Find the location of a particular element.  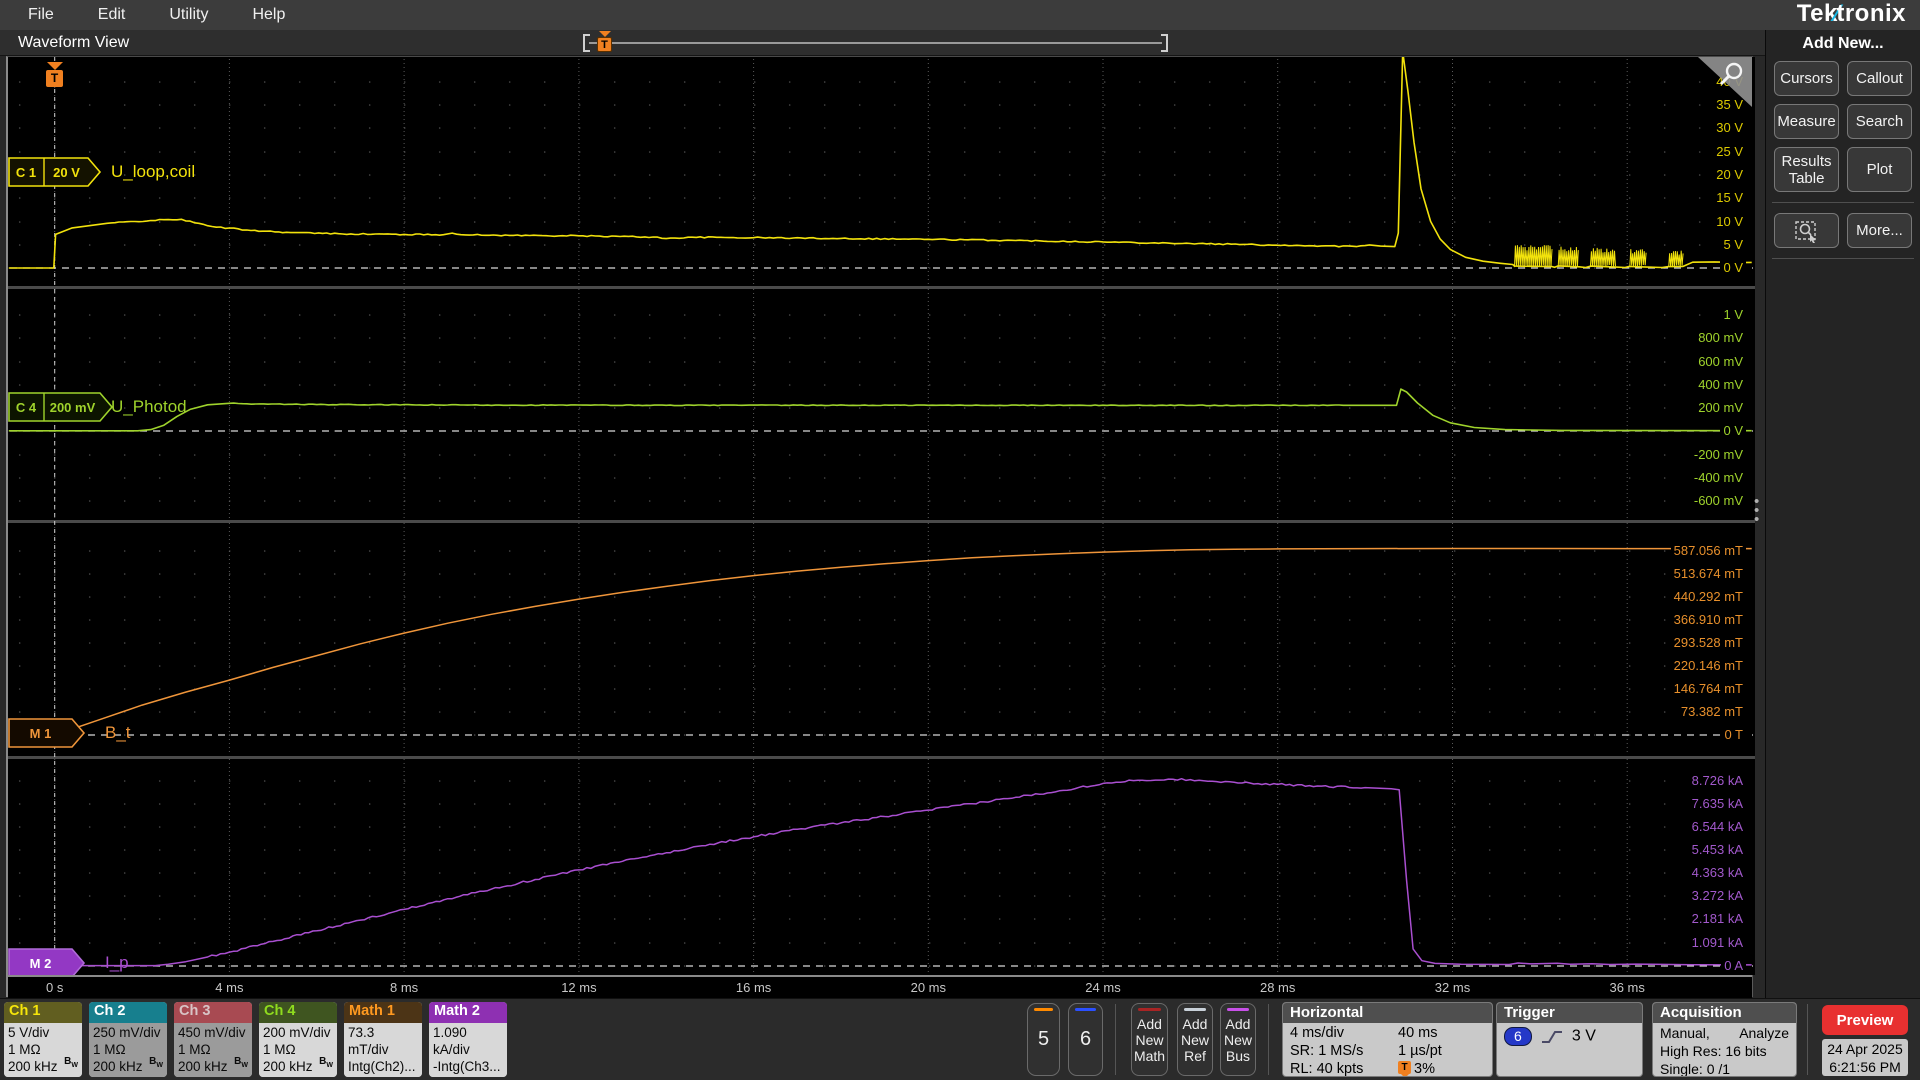

tick-label: -200 mV is located at coordinates (1718, 454).